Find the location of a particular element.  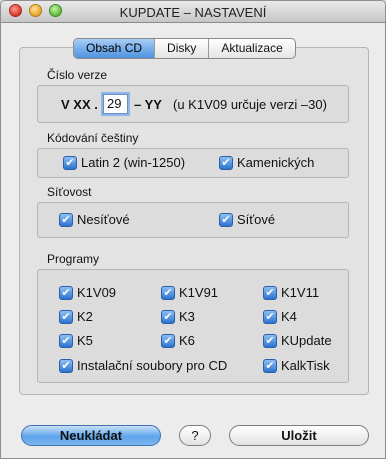

checkbox-kalktisk: ✔ KalkTisk is located at coordinates (296, 365).